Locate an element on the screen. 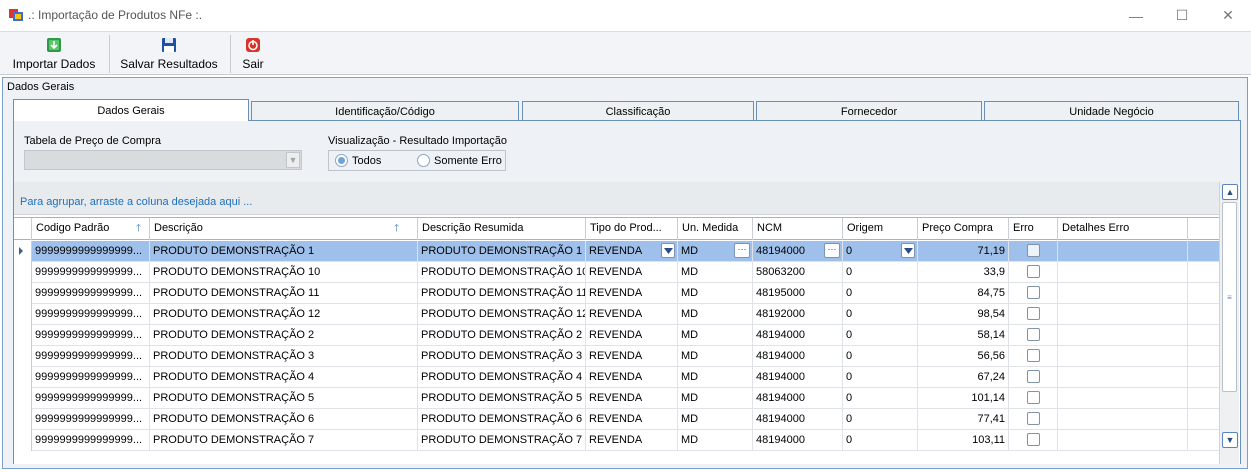 The height and width of the screenshot is (472, 1251). cell-descricao: PRODUTO DEMONSTRAÇÃO 6 is located at coordinates (284, 419).